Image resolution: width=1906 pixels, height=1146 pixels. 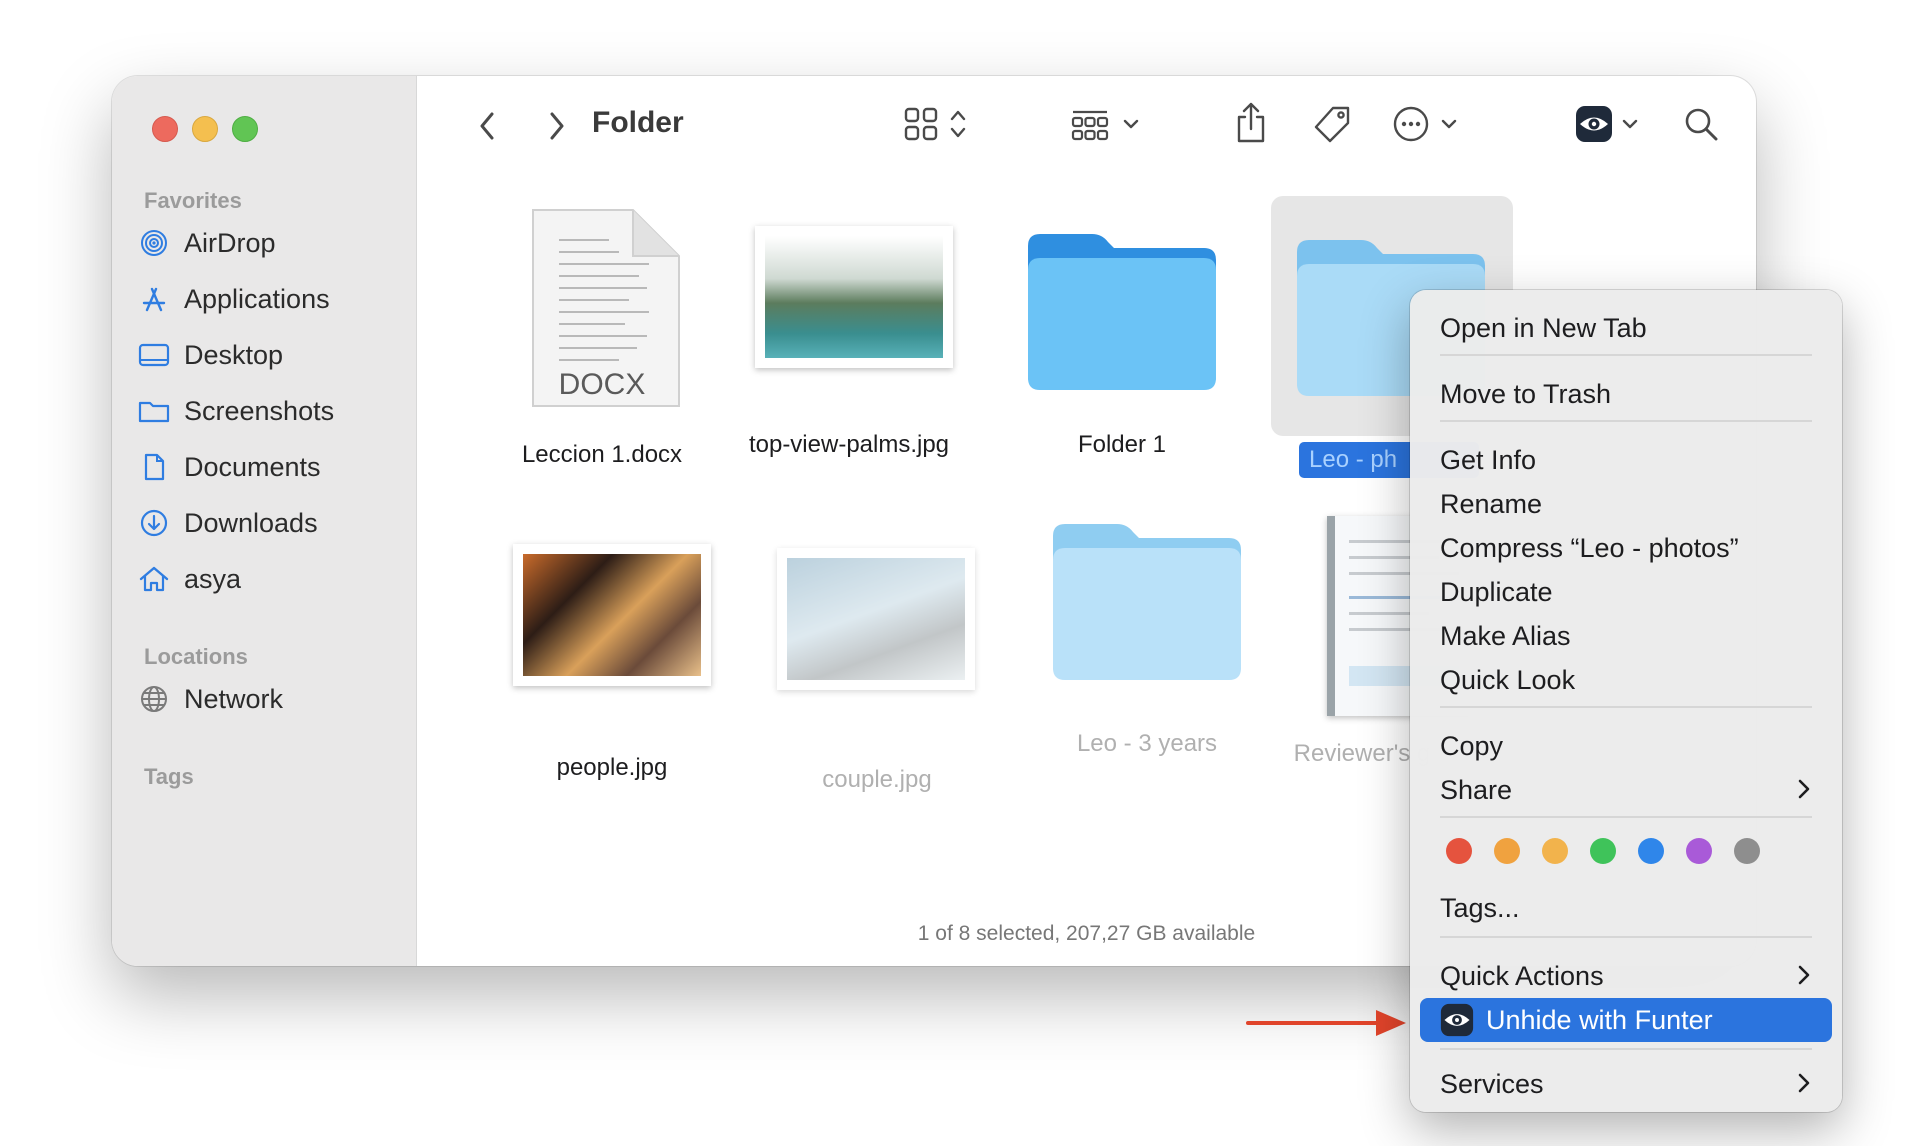 What do you see at coordinates (1626, 460) in the screenshot?
I see `menu-item-get-info: Get Info` at bounding box center [1626, 460].